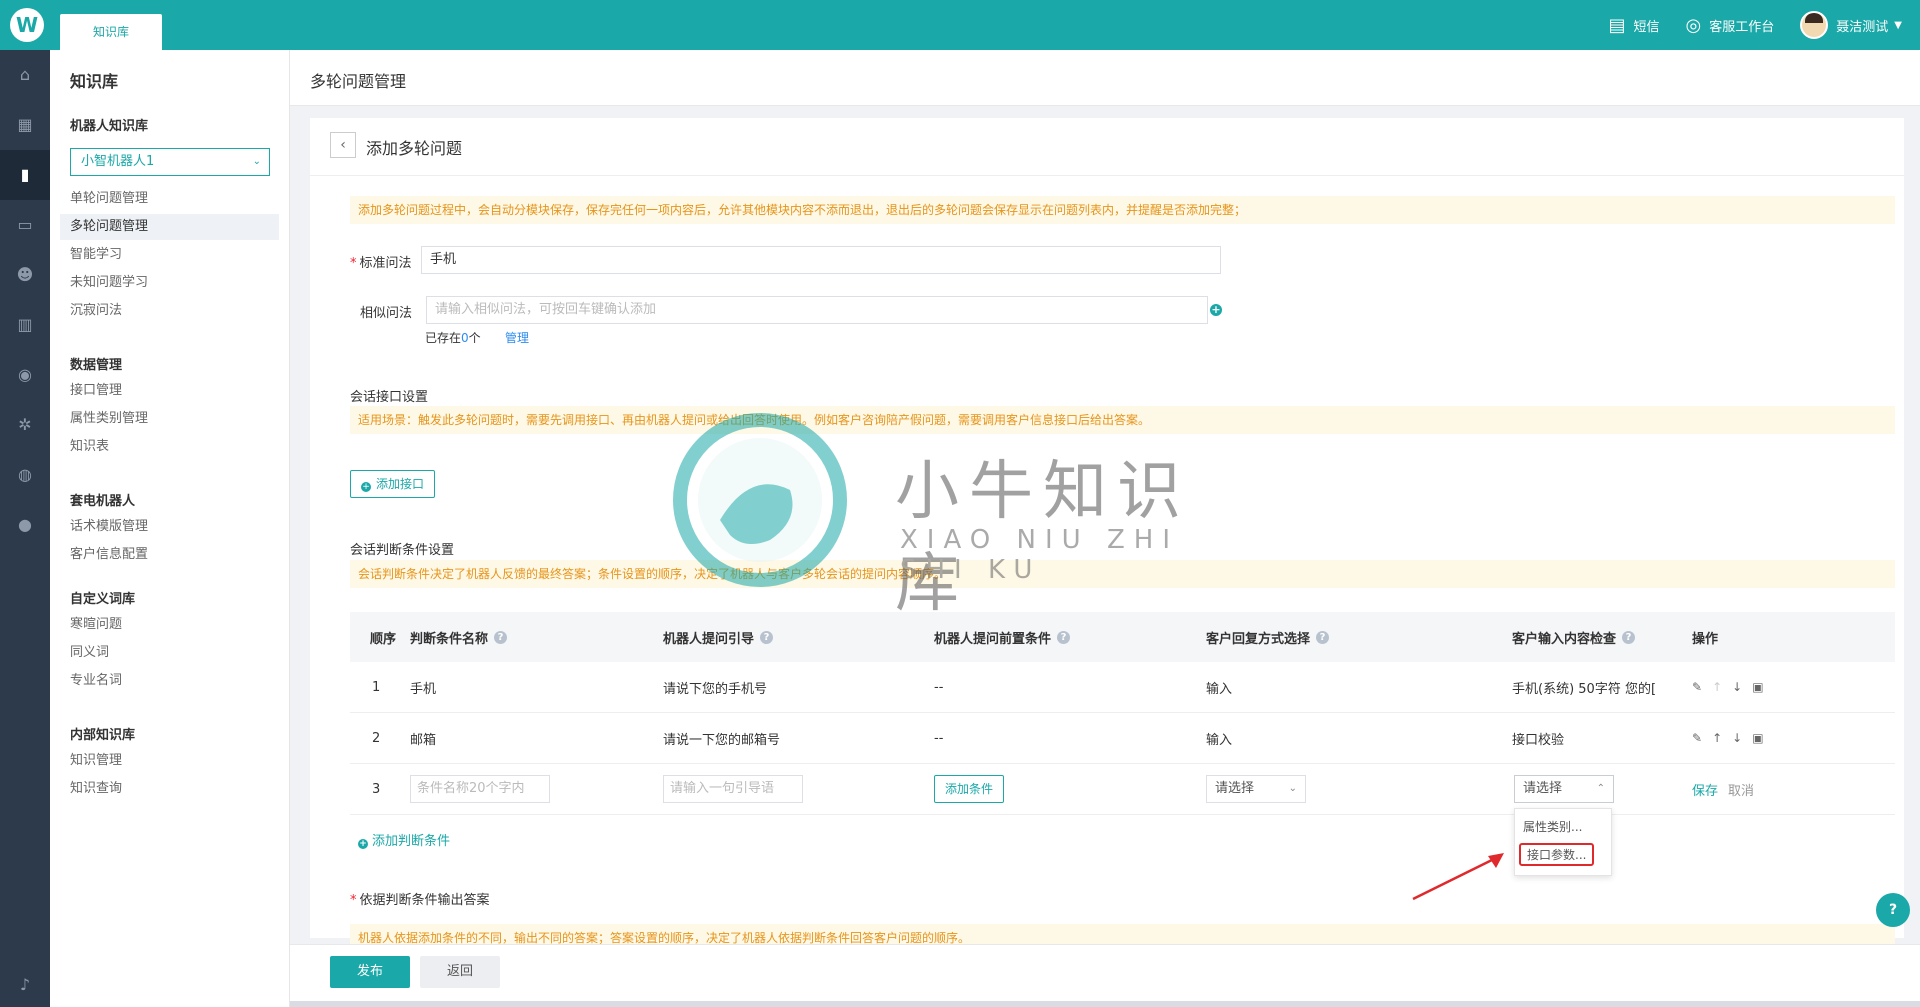  What do you see at coordinates (174, 625) in the screenshot?
I see `sidebar-item-greetings: 寒暄问题` at bounding box center [174, 625].